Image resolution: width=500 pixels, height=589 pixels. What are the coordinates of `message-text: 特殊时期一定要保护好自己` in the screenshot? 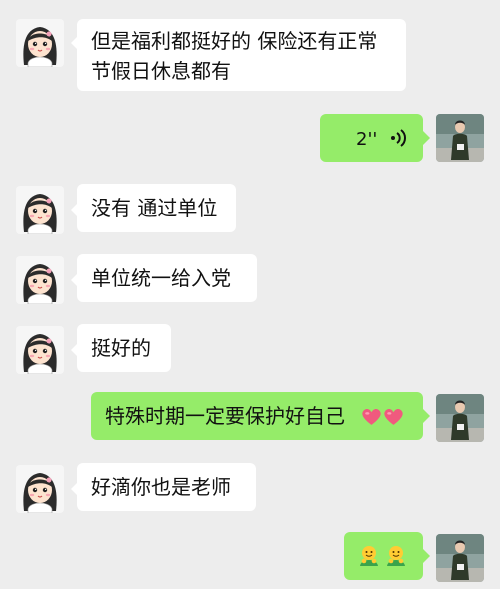 It's located at (225, 416).